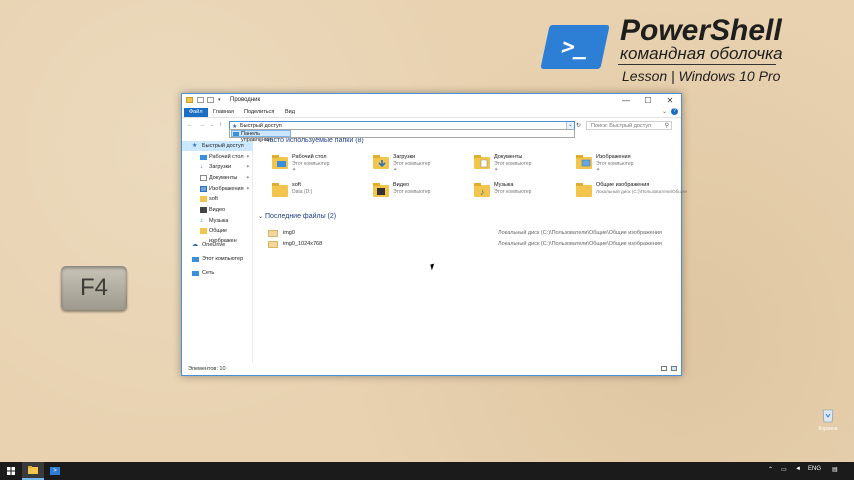 The width and height of the screenshot is (854, 480). What do you see at coordinates (208, 273) in the screenshot?
I see `sidebar-item-label: Сеть` at bounding box center [208, 273].